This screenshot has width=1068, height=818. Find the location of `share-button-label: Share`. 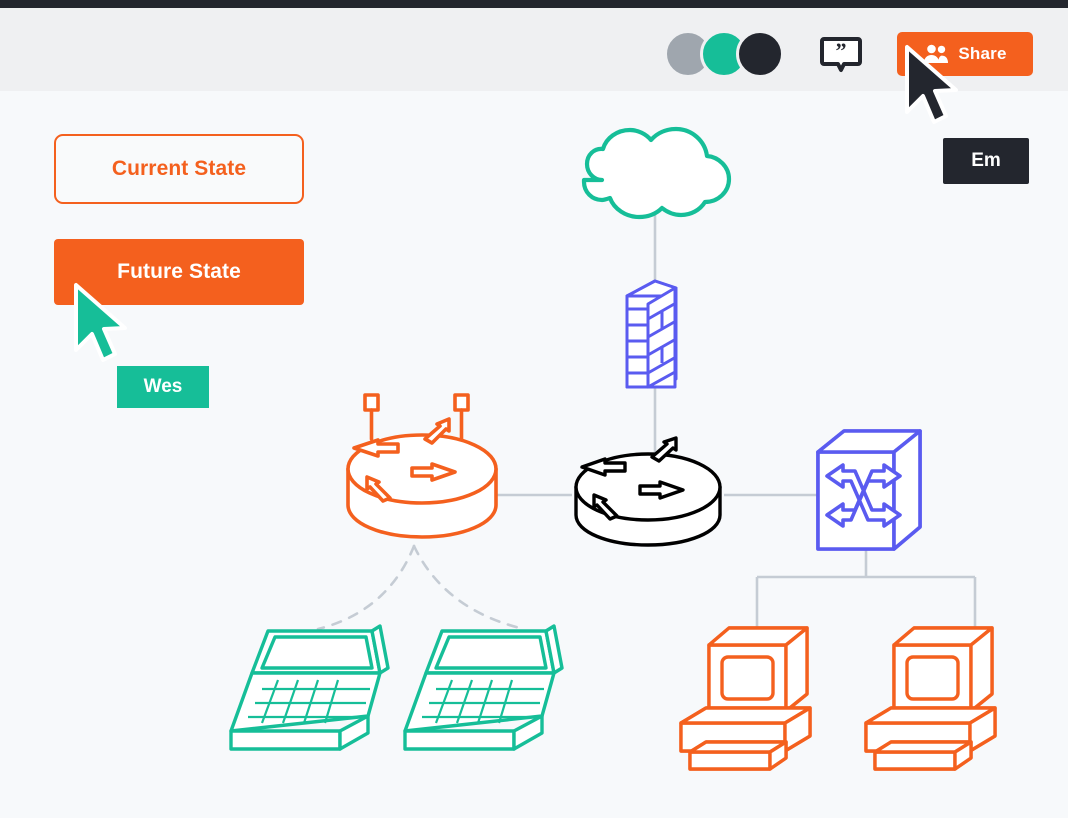

share-button-label: Share is located at coordinates (982, 53).